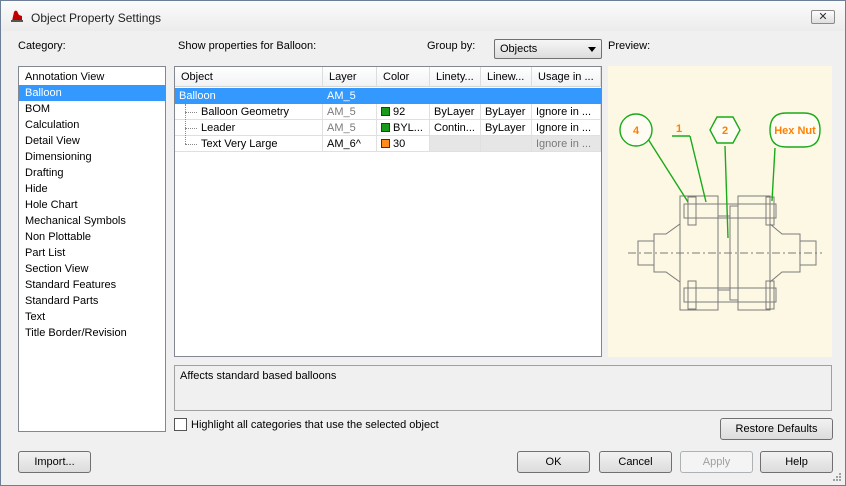 This screenshot has width=846, height=486. Describe the element at coordinates (629, 46) in the screenshot. I see `preview-label: Preview:` at that location.